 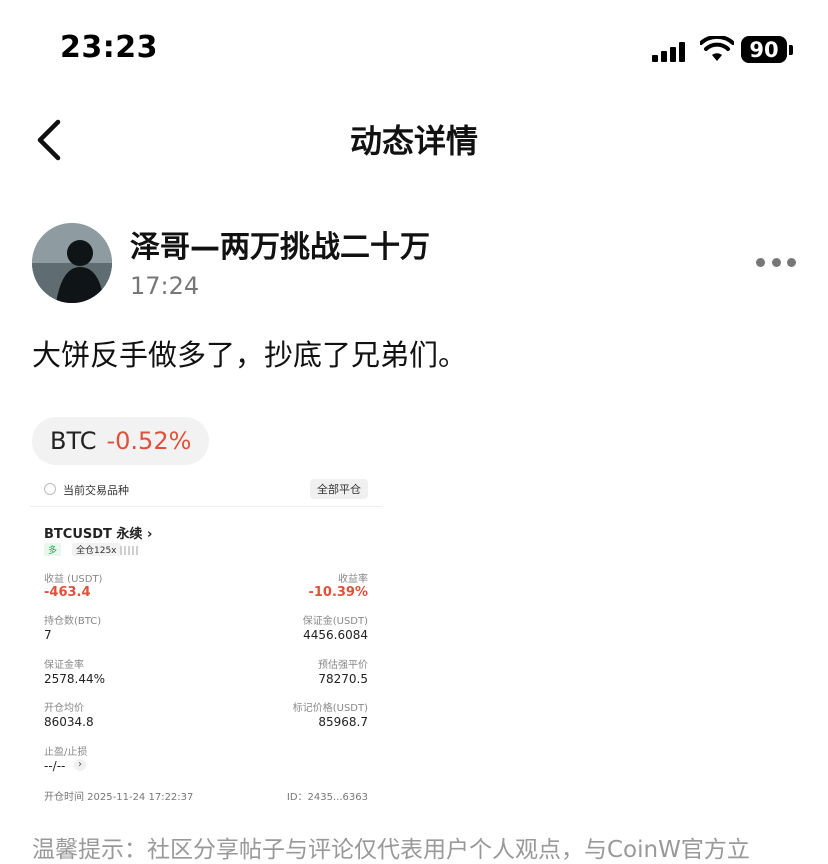 I want to click on mark-price-label: 标记价格(USDT), so click(x=330, y=708).